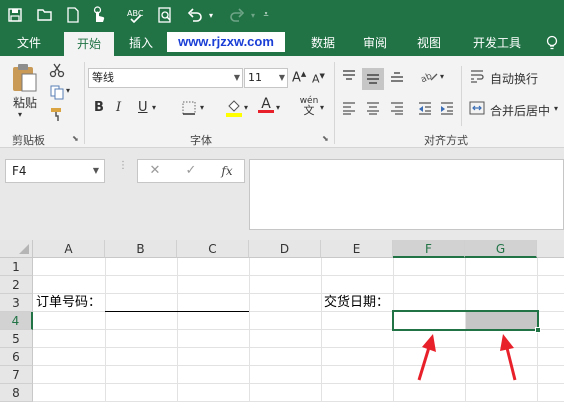  Describe the element at coordinates (75, 138) in the screenshot. I see `clipboard-launcher-icon: ⬊` at that location.